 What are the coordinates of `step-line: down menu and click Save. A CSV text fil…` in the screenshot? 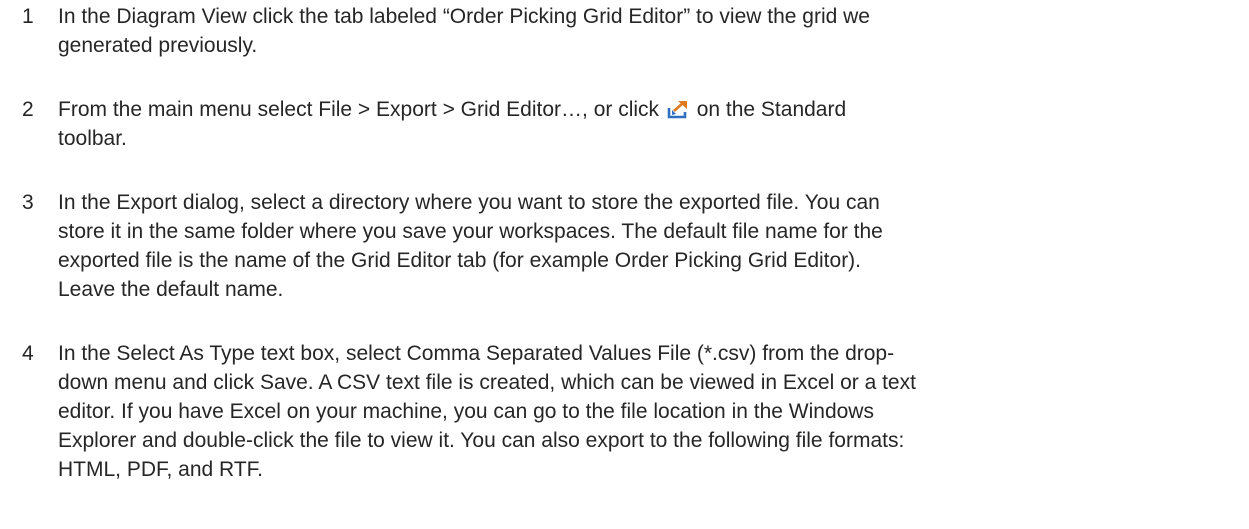 It's located at (487, 382).